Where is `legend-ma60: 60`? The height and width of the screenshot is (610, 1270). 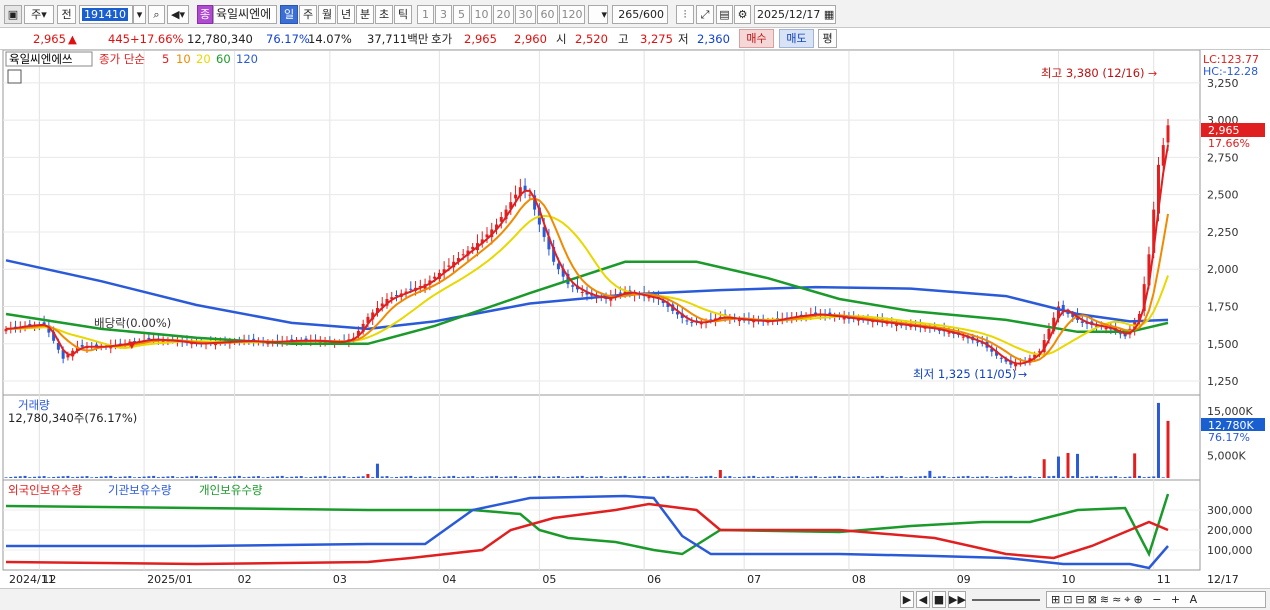
legend-ma60: 60 is located at coordinates (223, 59).